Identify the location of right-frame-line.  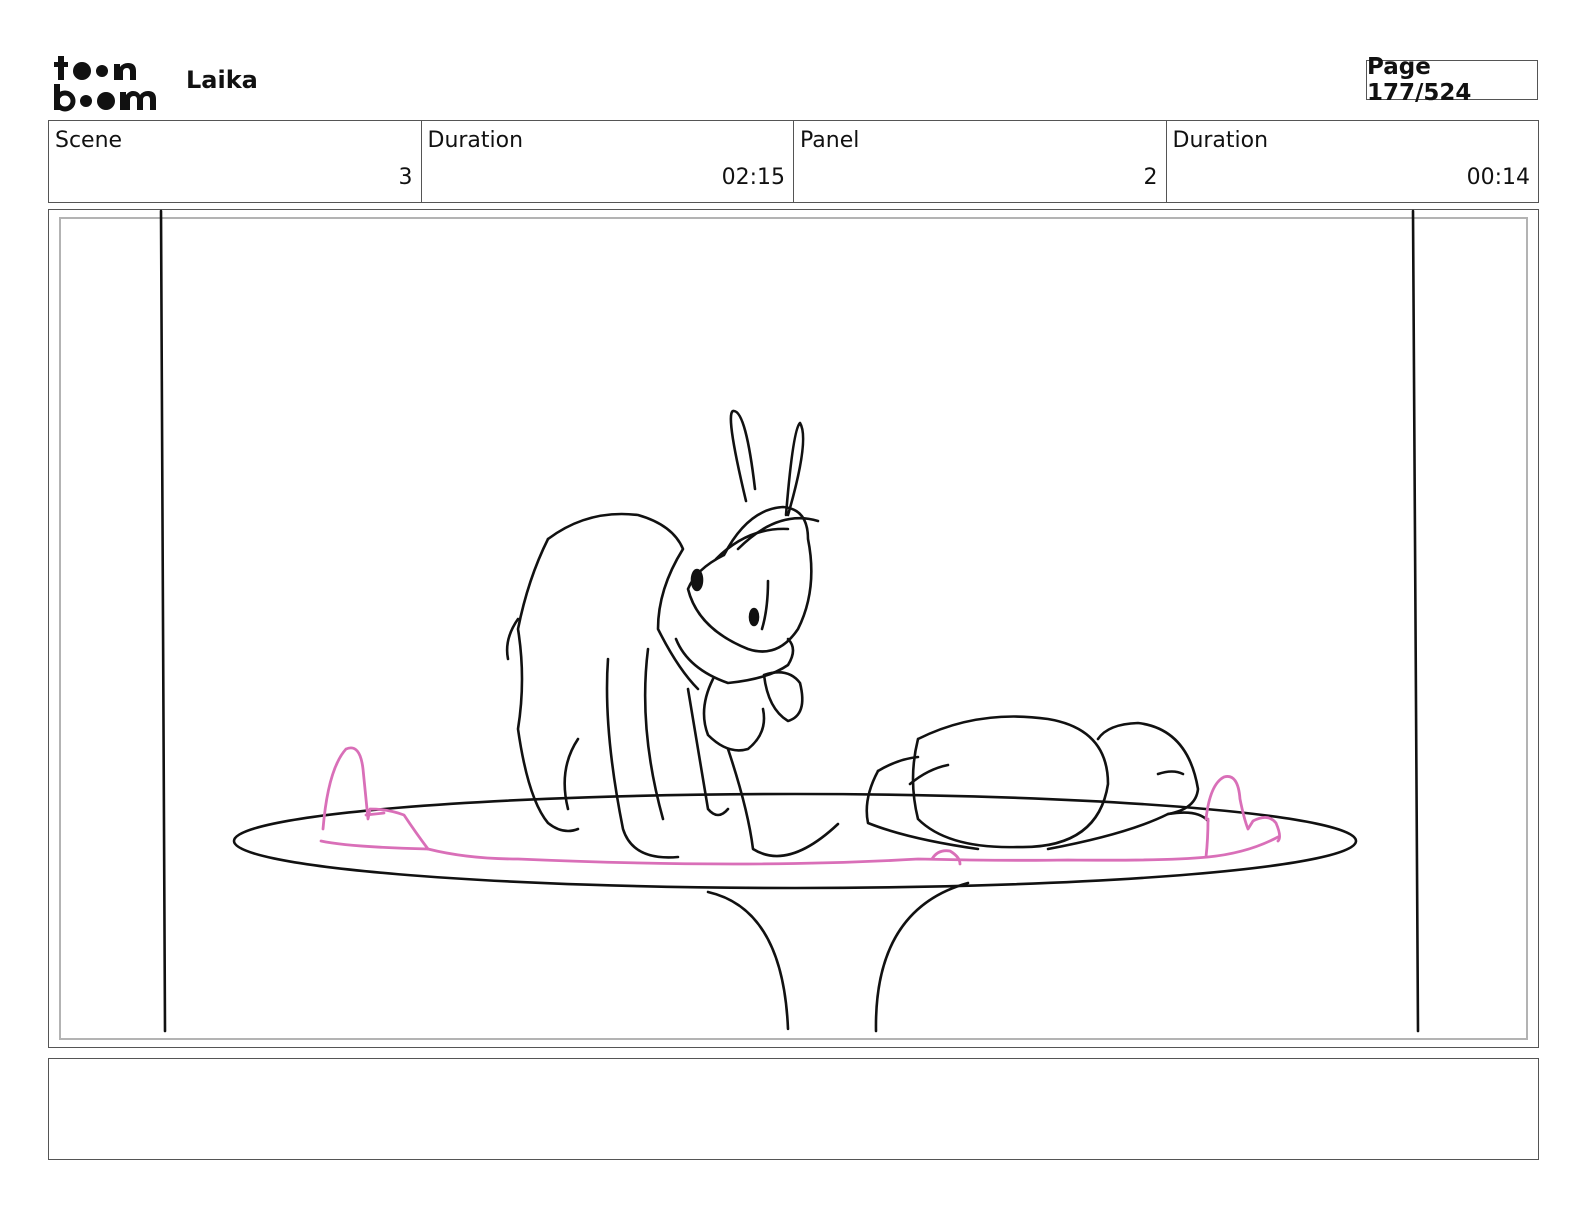
(1415, 621).